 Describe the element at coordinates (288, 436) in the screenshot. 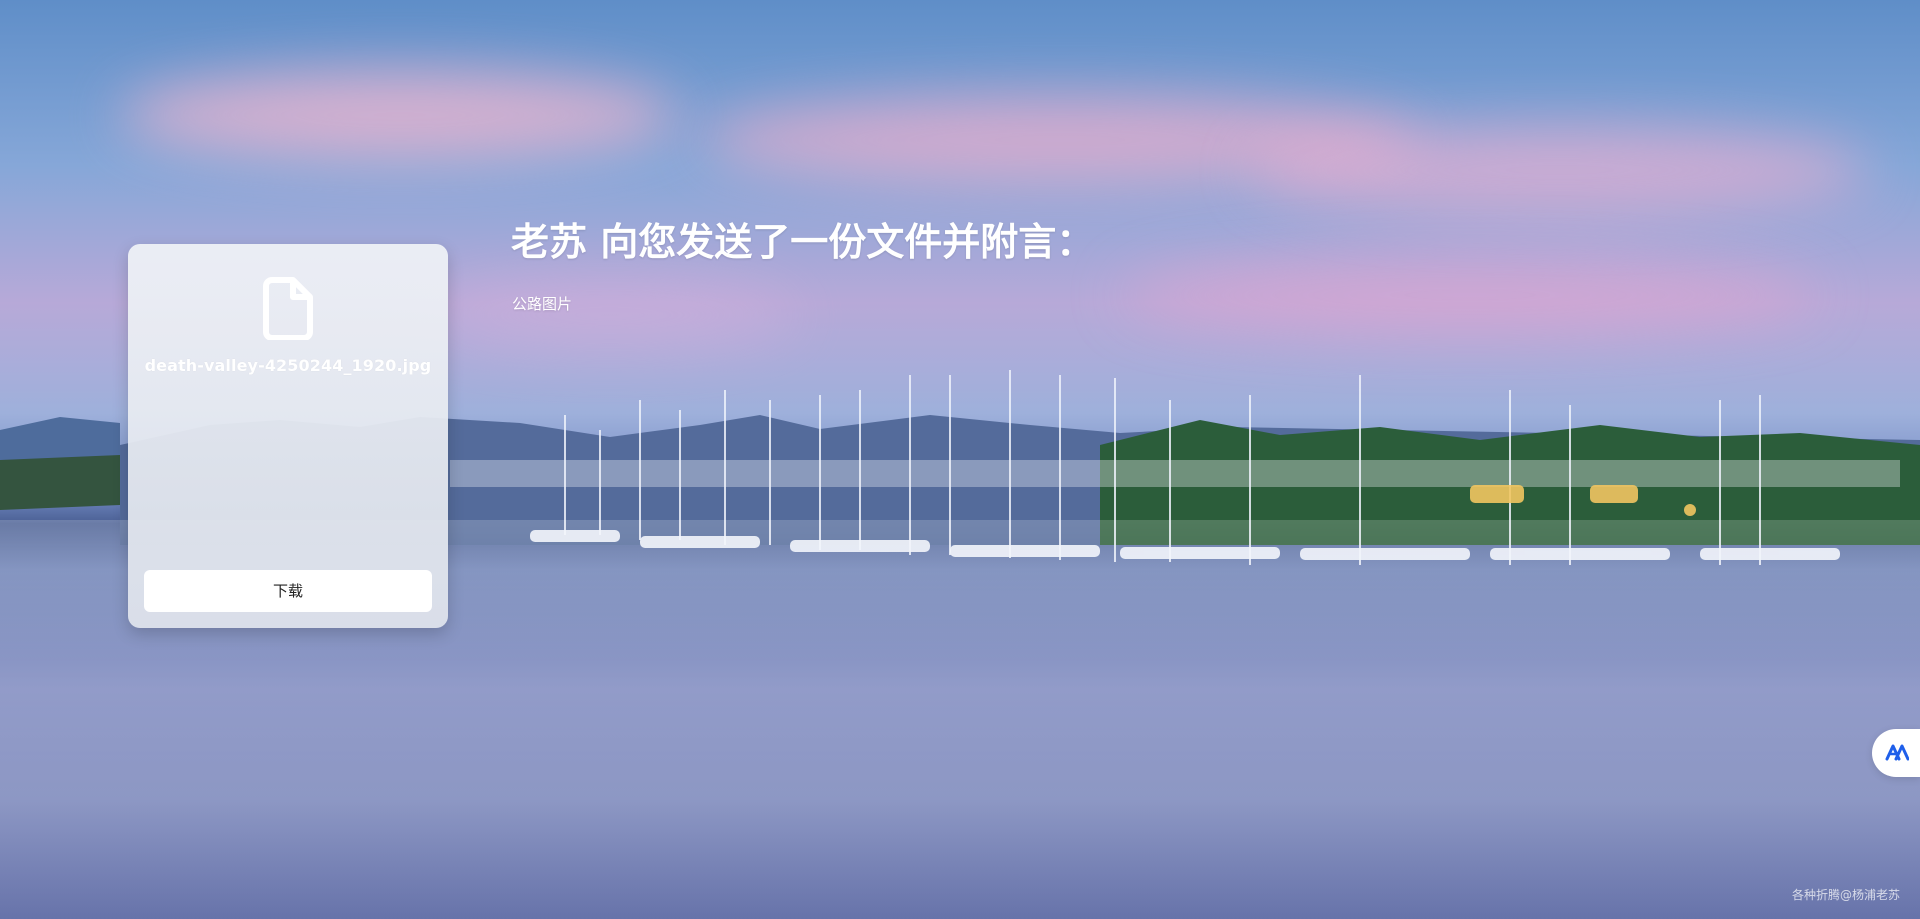

I see `file-card: death-valley-4250244_1920.jpg 下载` at that location.